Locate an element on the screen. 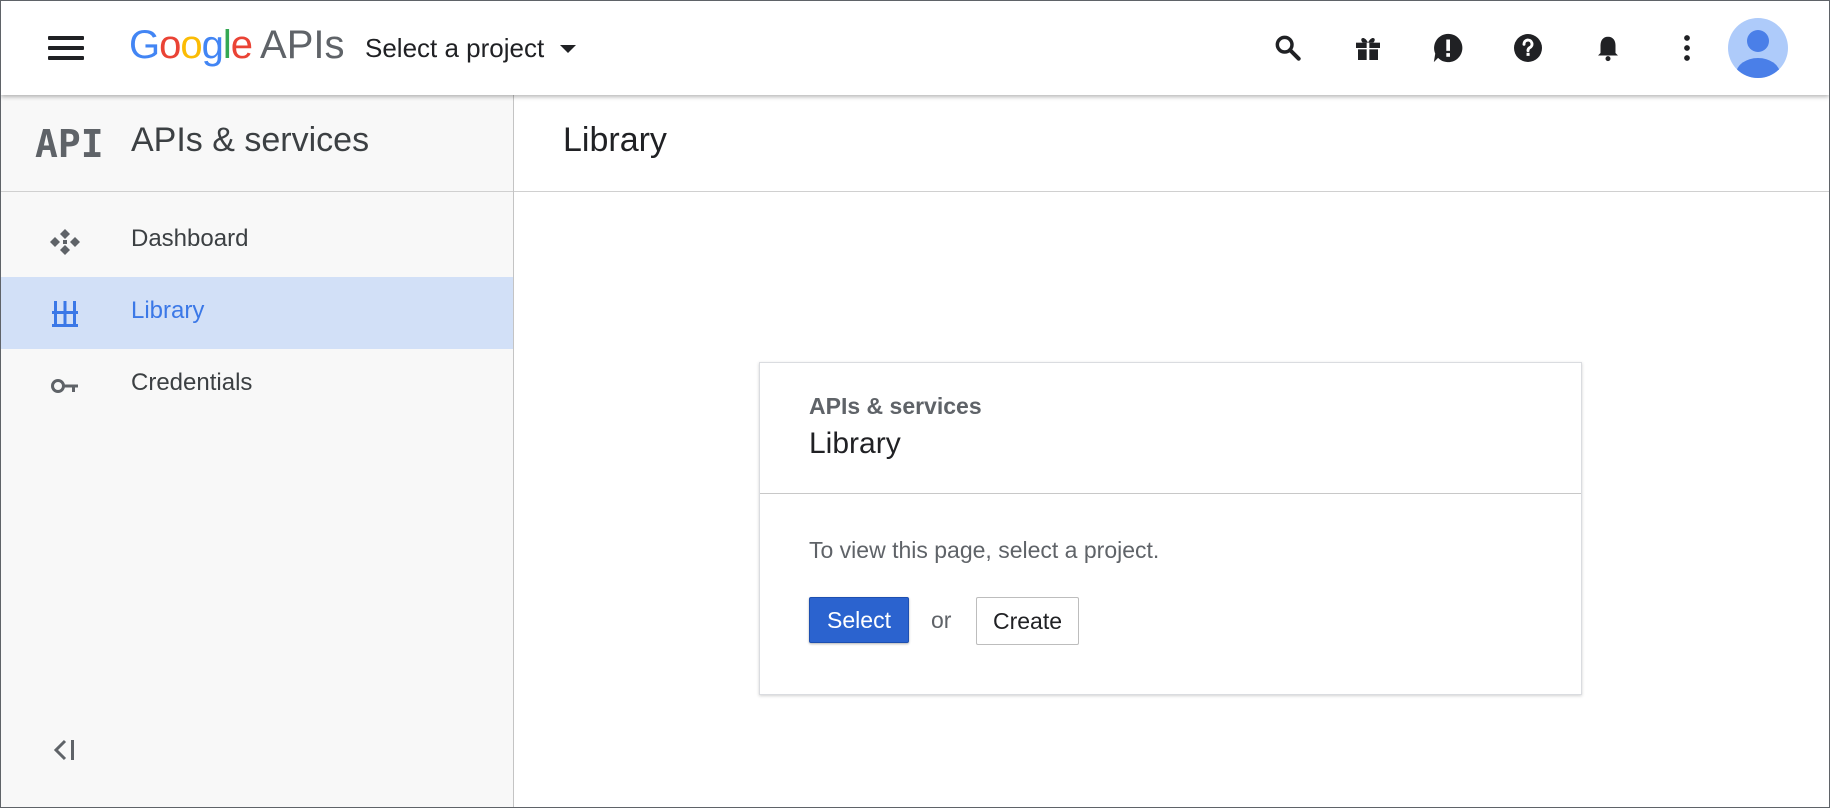 This screenshot has height=808, width=1830. project-picker-label: Select a project is located at coordinates (455, 47).